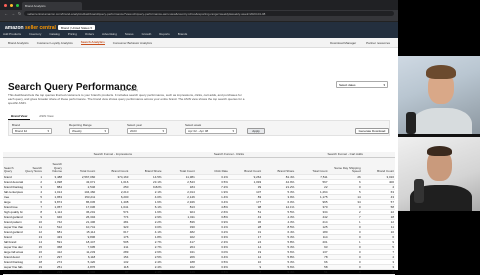 The height and width of the screenshot is (275, 480). What do you see at coordinates (345, 166) in the screenshot?
I see `column-header: Same Day Shipping Speed` at bounding box center [345, 166].